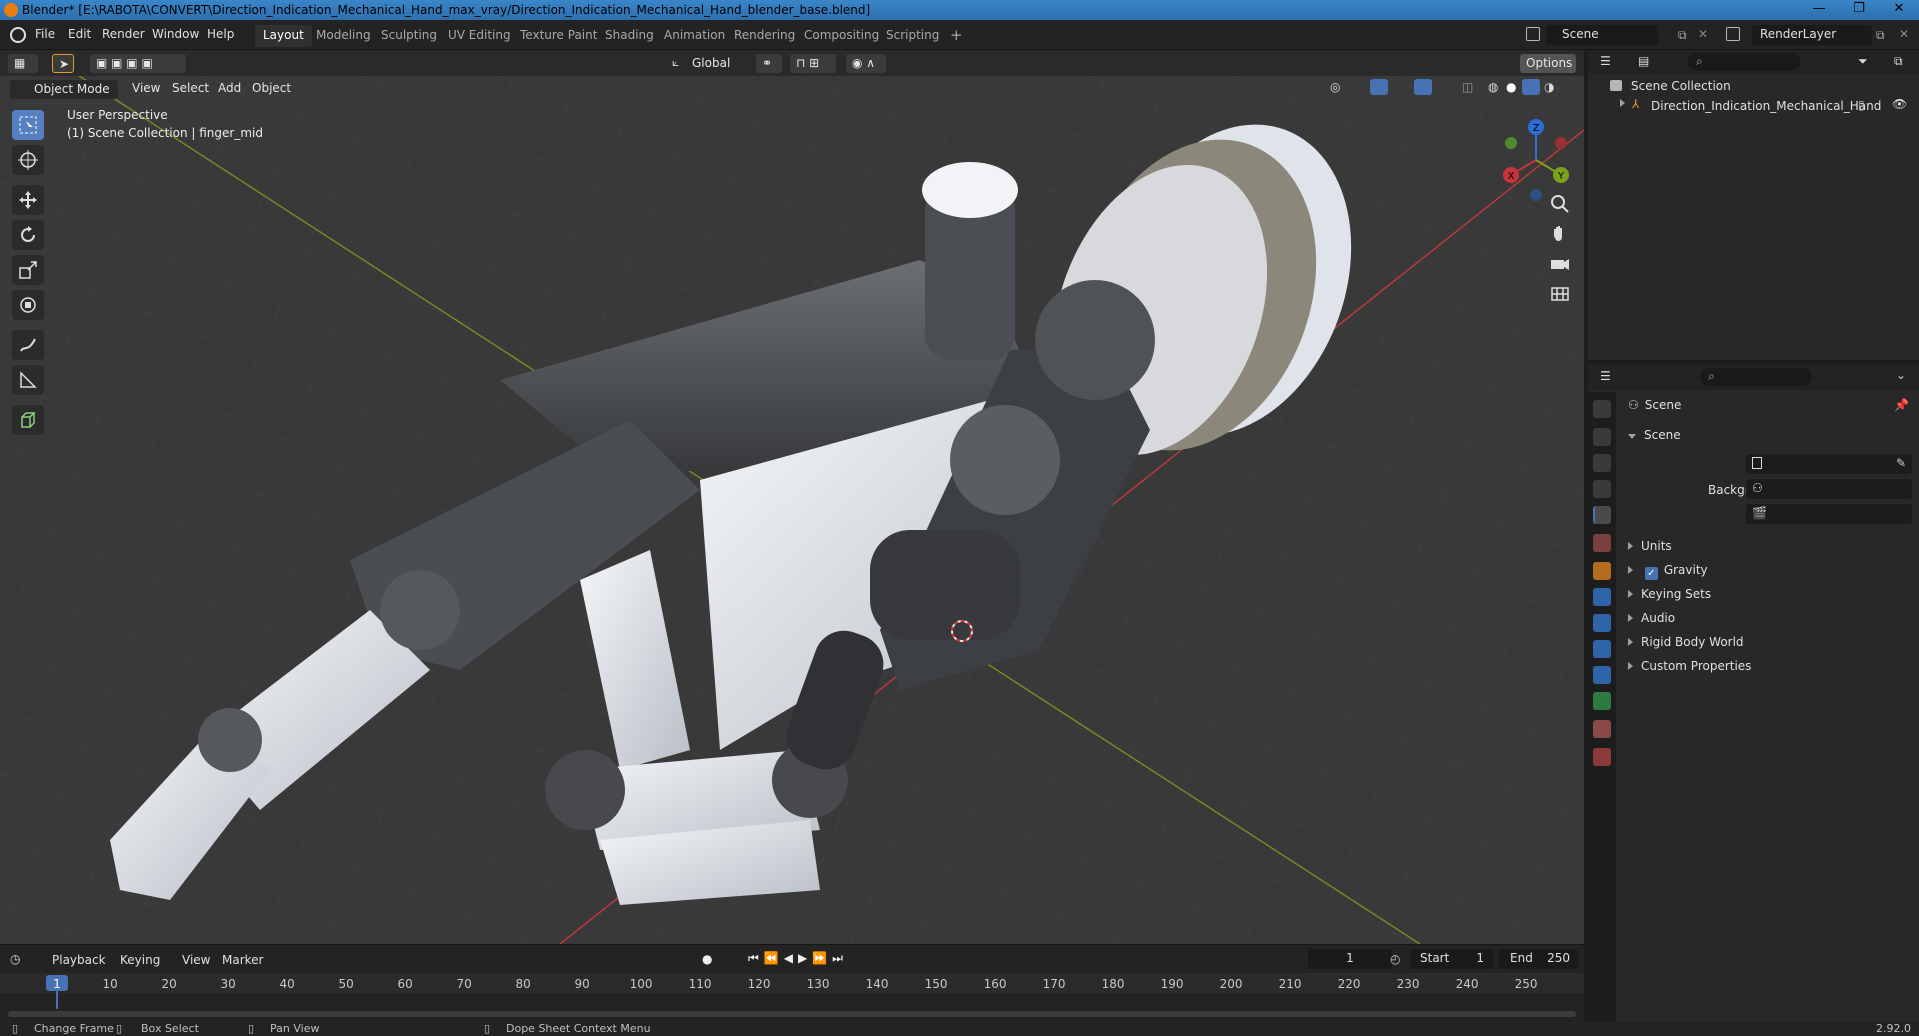 The image size is (1919, 1036). What do you see at coordinates (1901, 405) in the screenshot?
I see `pin-icon: 📌` at bounding box center [1901, 405].